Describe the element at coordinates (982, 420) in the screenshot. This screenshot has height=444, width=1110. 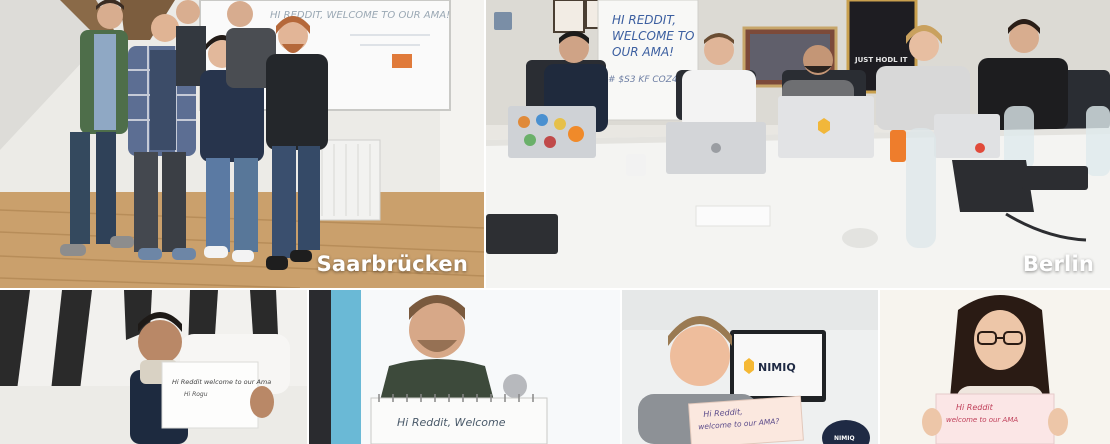
I see `svg-text: welcome to our AMA` at that location.